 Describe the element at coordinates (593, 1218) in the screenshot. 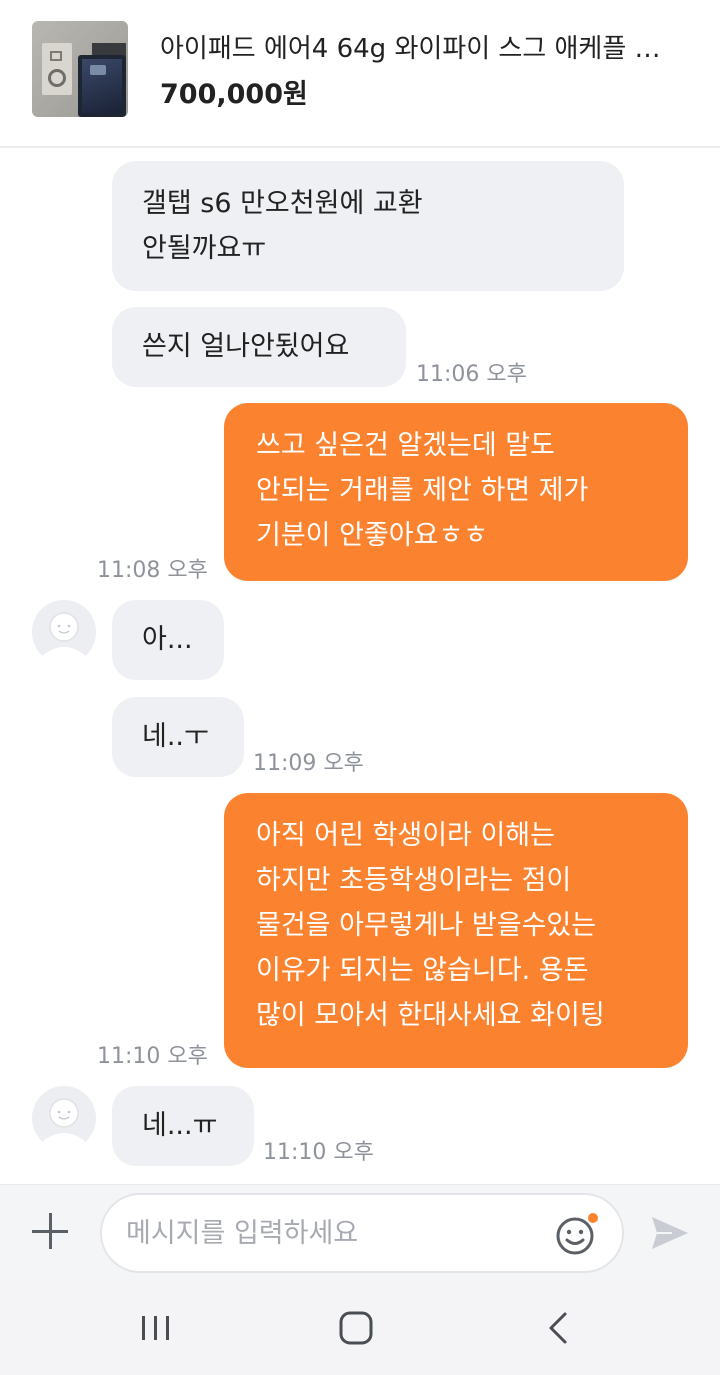

I see `notification-dot` at that location.